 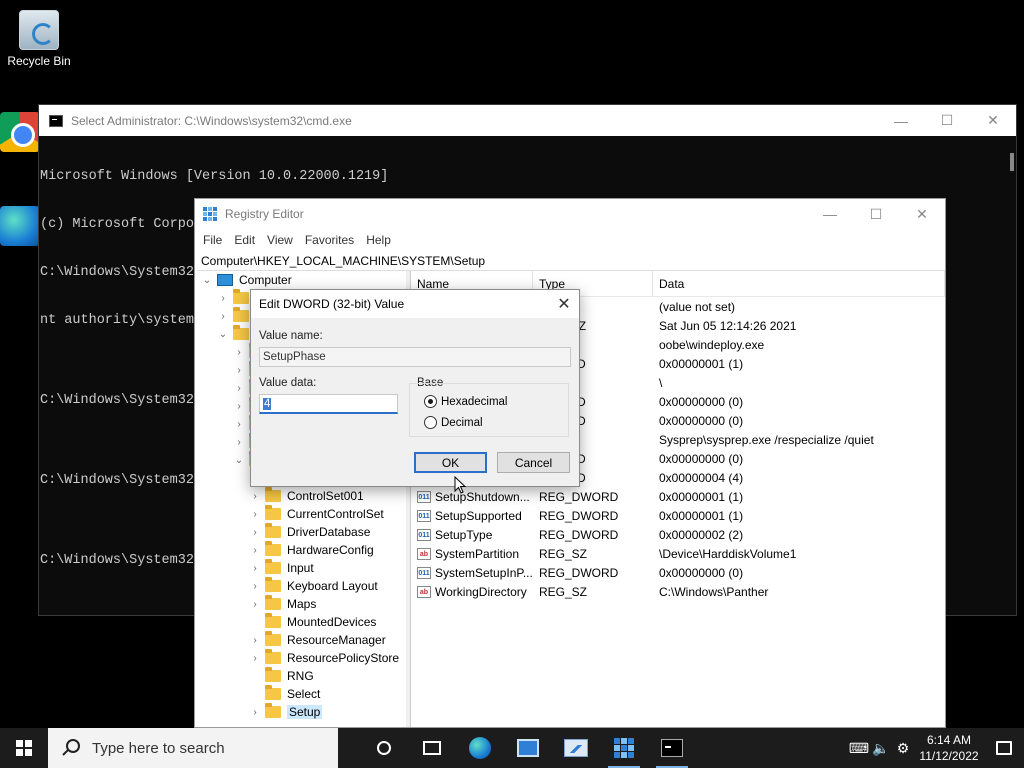 I want to click on radio-decimal: Decimal, so click(x=453, y=422).